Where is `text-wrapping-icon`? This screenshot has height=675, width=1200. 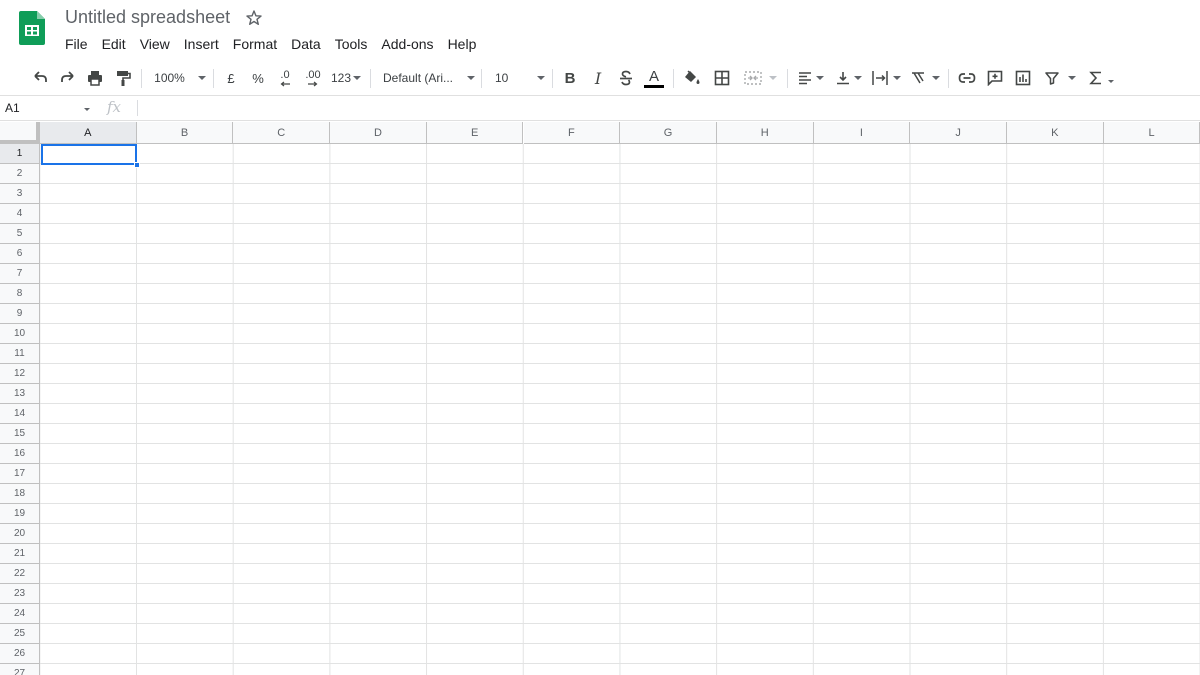 text-wrapping-icon is located at coordinates (886, 78).